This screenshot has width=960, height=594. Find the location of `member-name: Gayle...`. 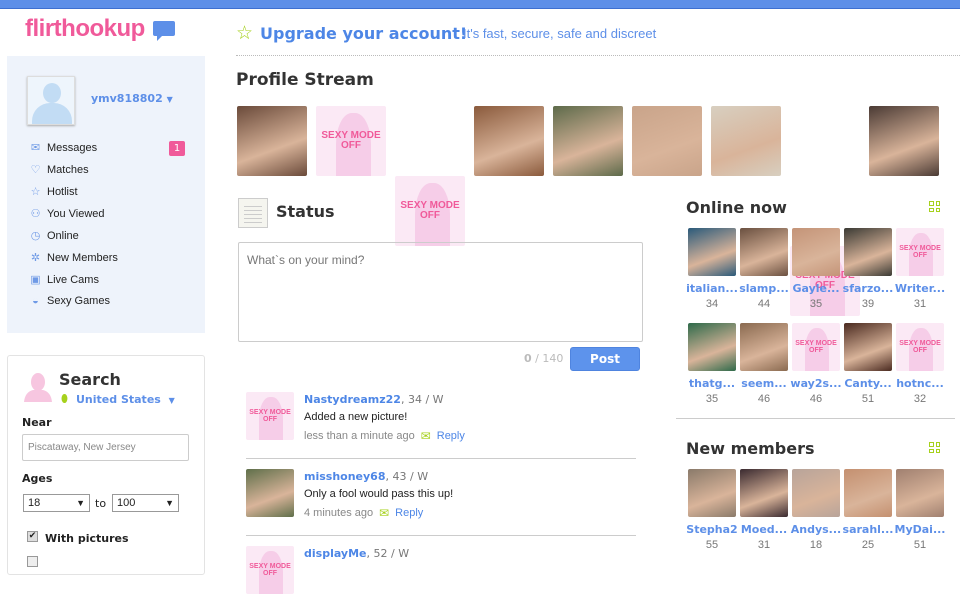

member-name: Gayle... is located at coordinates (816, 288).